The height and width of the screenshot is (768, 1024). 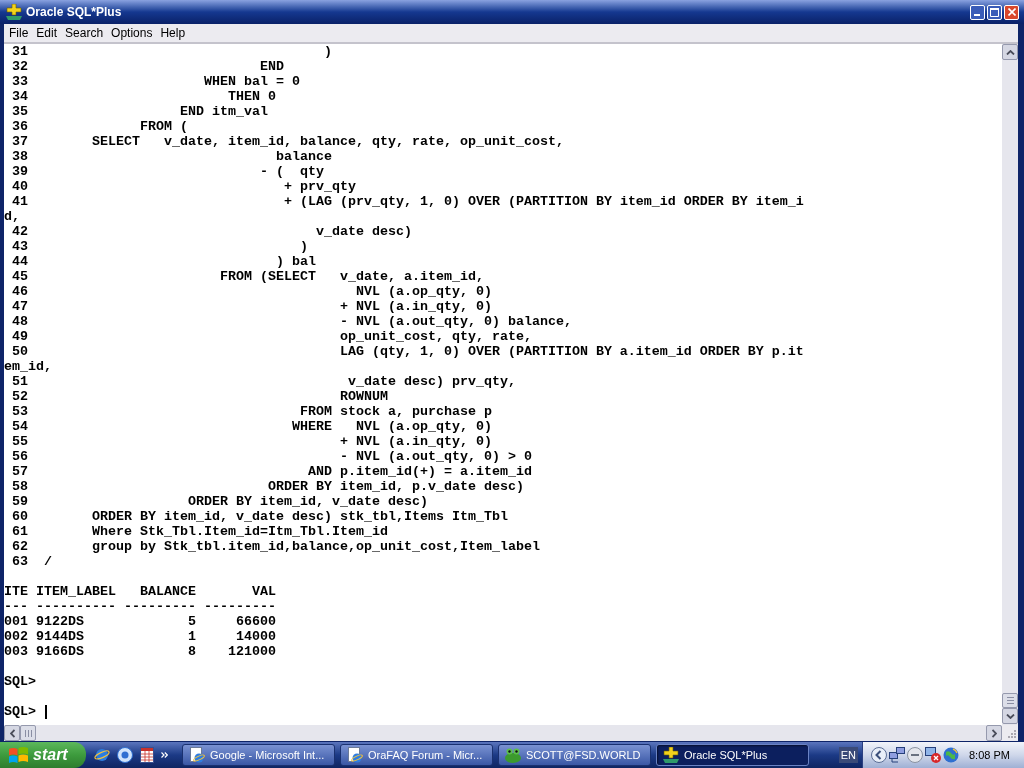 What do you see at coordinates (192, 636) in the screenshot?
I see `table-cell: 1` at bounding box center [192, 636].